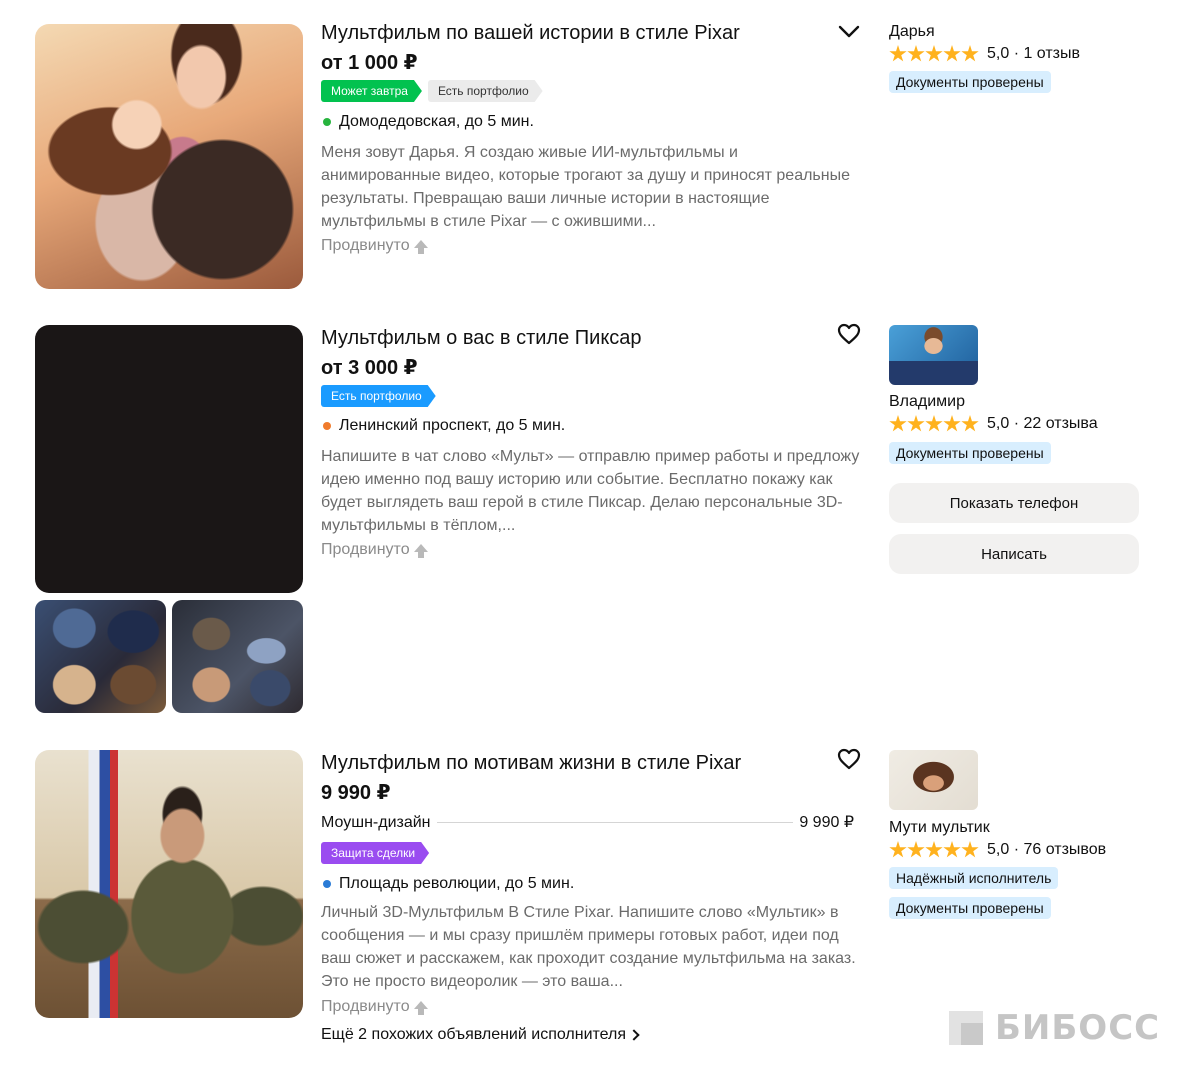  I want to click on seller-name: Дарья, so click(912, 32).